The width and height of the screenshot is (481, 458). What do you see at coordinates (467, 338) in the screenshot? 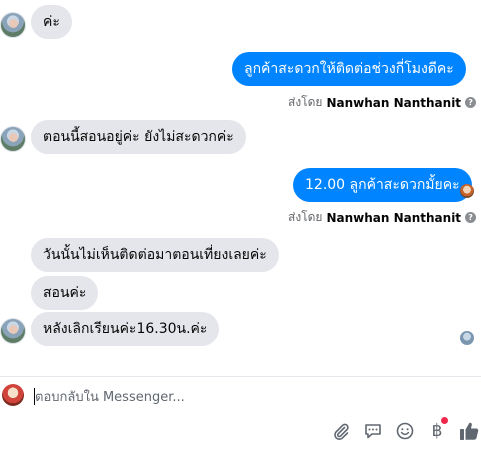
I see `seen-avatar` at bounding box center [467, 338].